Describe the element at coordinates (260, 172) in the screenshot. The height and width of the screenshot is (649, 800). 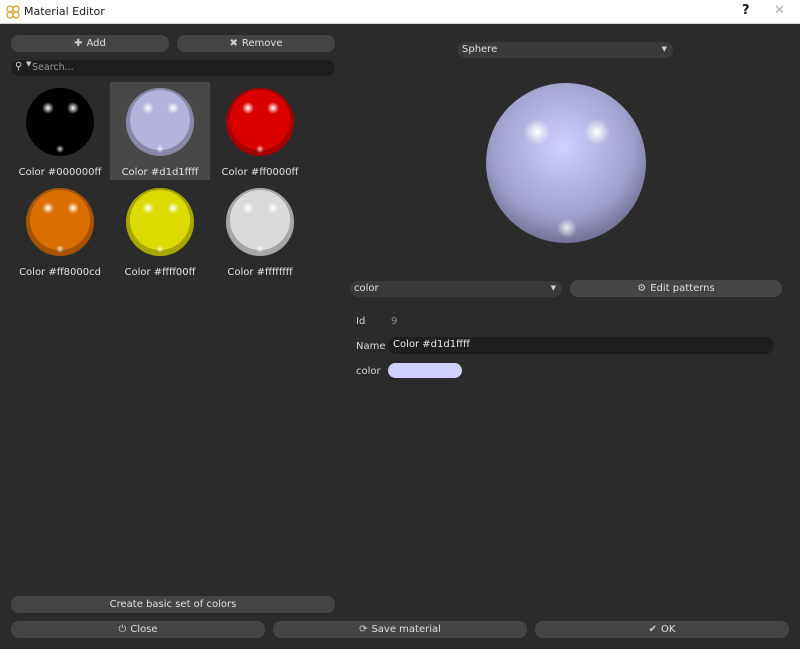
I see `material-tile-label: Color #ff0000ff` at that location.